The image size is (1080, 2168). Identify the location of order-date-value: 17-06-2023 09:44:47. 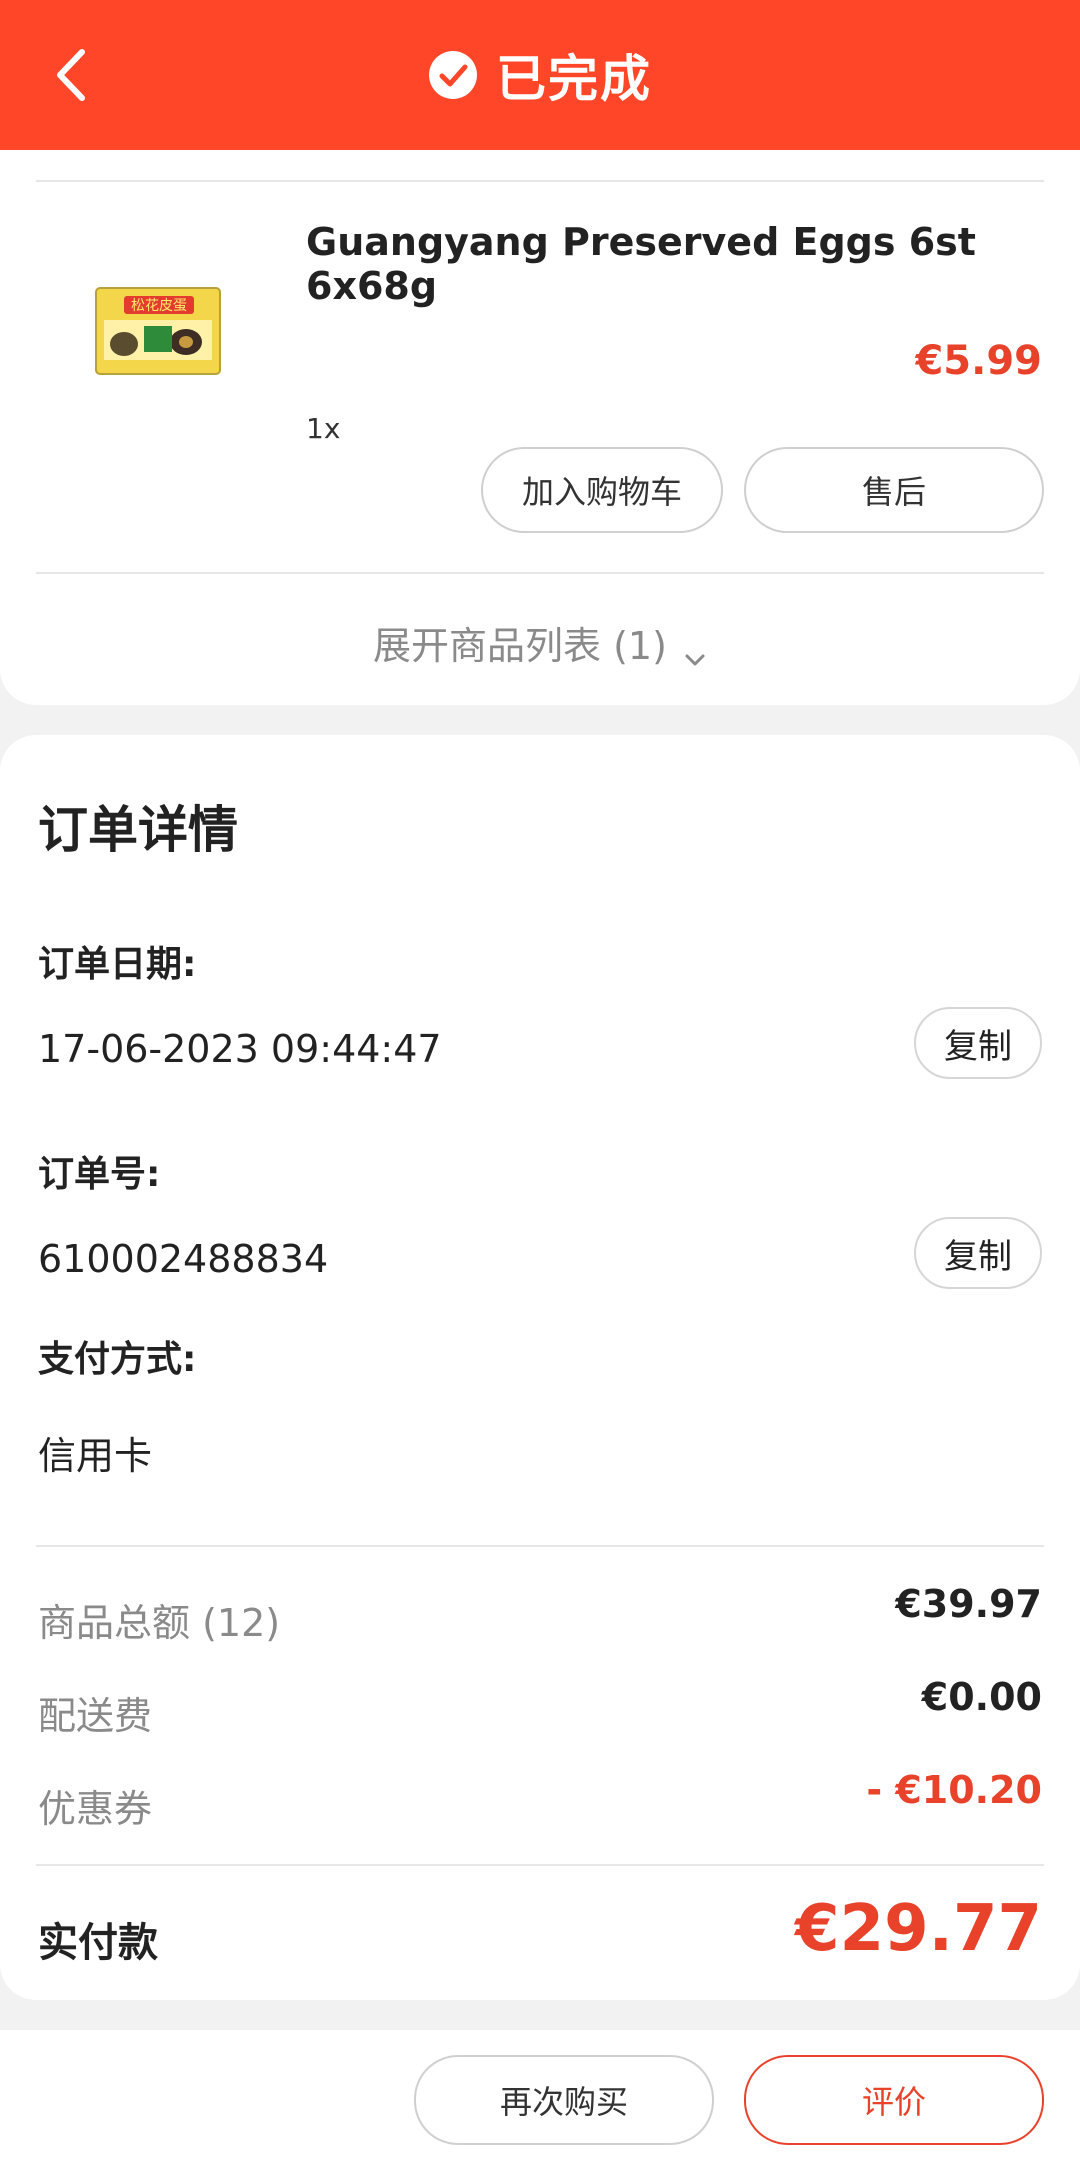
(240, 1049).